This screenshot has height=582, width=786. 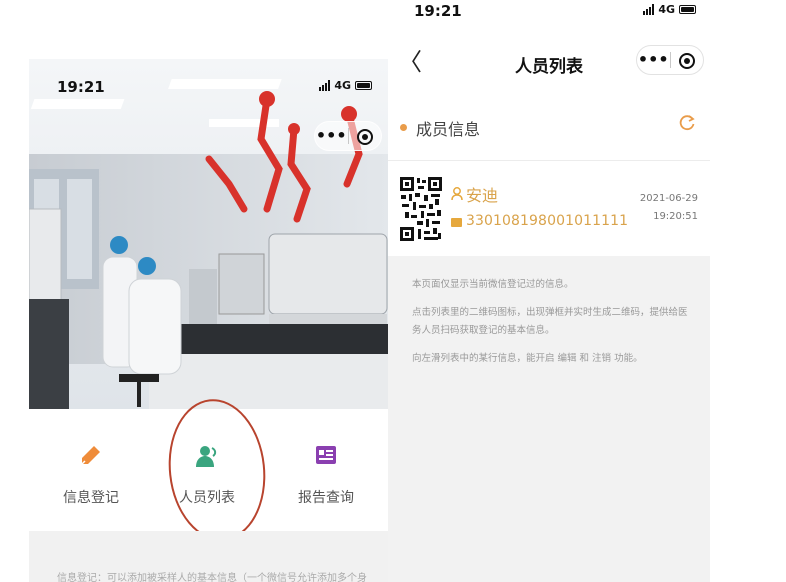 What do you see at coordinates (549, 129) in the screenshot?
I see `member-section-header: 成员信息` at bounding box center [549, 129].